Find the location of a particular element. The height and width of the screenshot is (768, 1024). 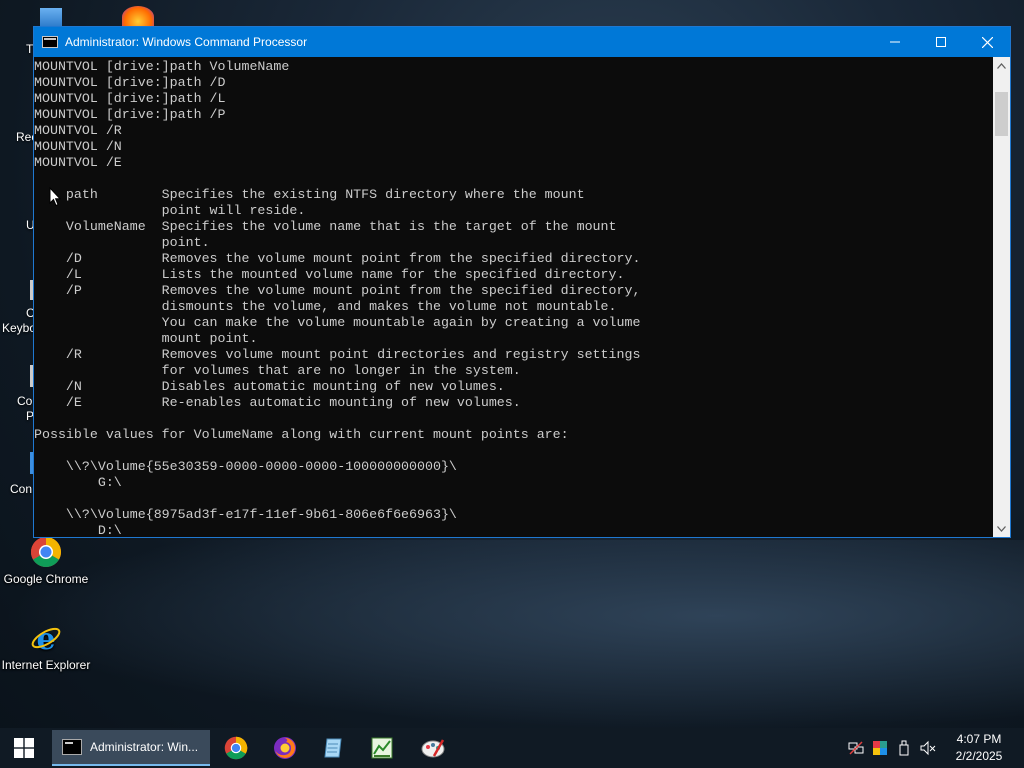

desktop-icon-google-chrome: Google Chrome is located at coordinates (47, 561).